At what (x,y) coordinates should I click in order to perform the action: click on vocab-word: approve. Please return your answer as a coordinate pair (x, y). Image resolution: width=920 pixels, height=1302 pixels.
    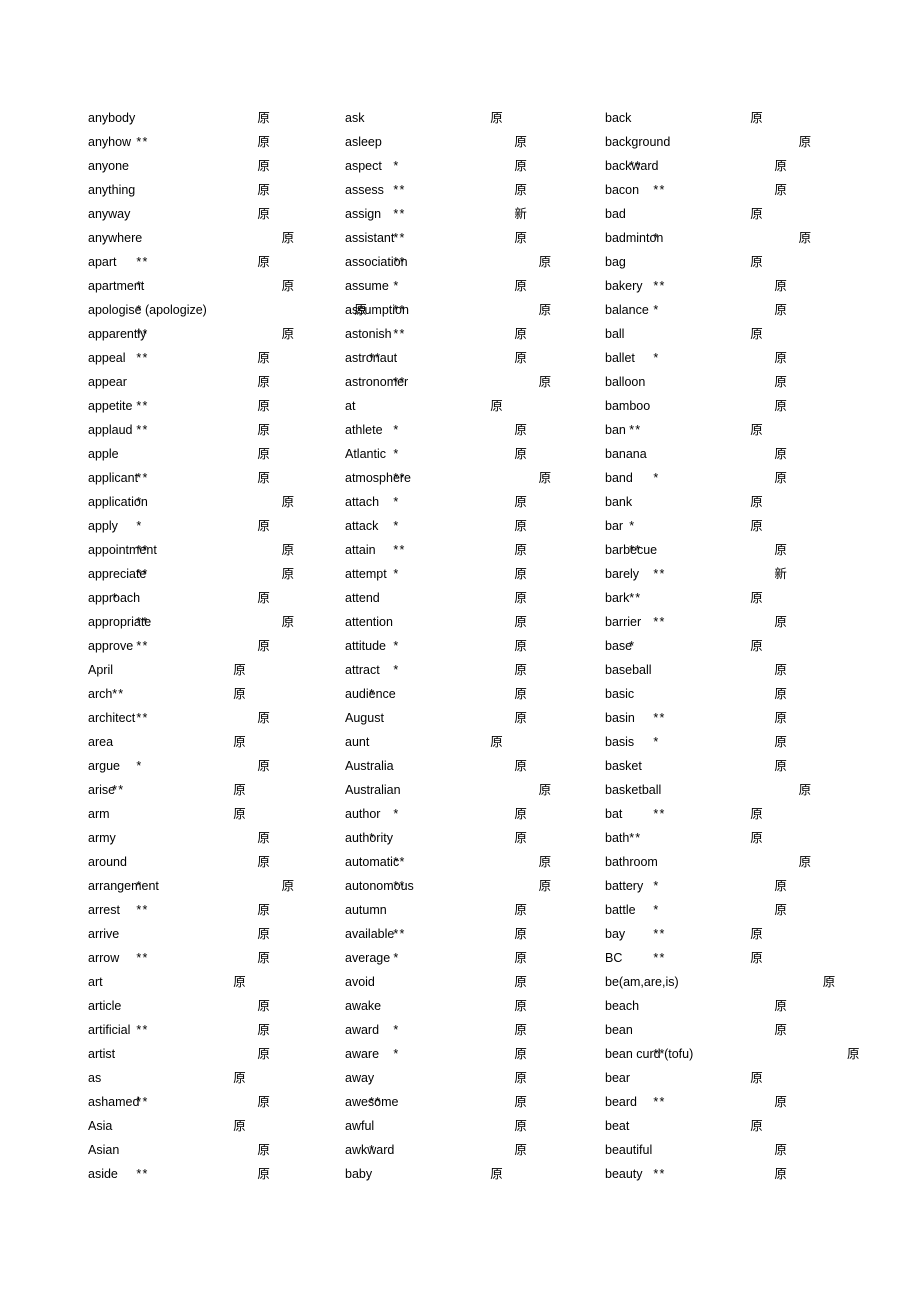
    Looking at the image, I should click on (111, 646).